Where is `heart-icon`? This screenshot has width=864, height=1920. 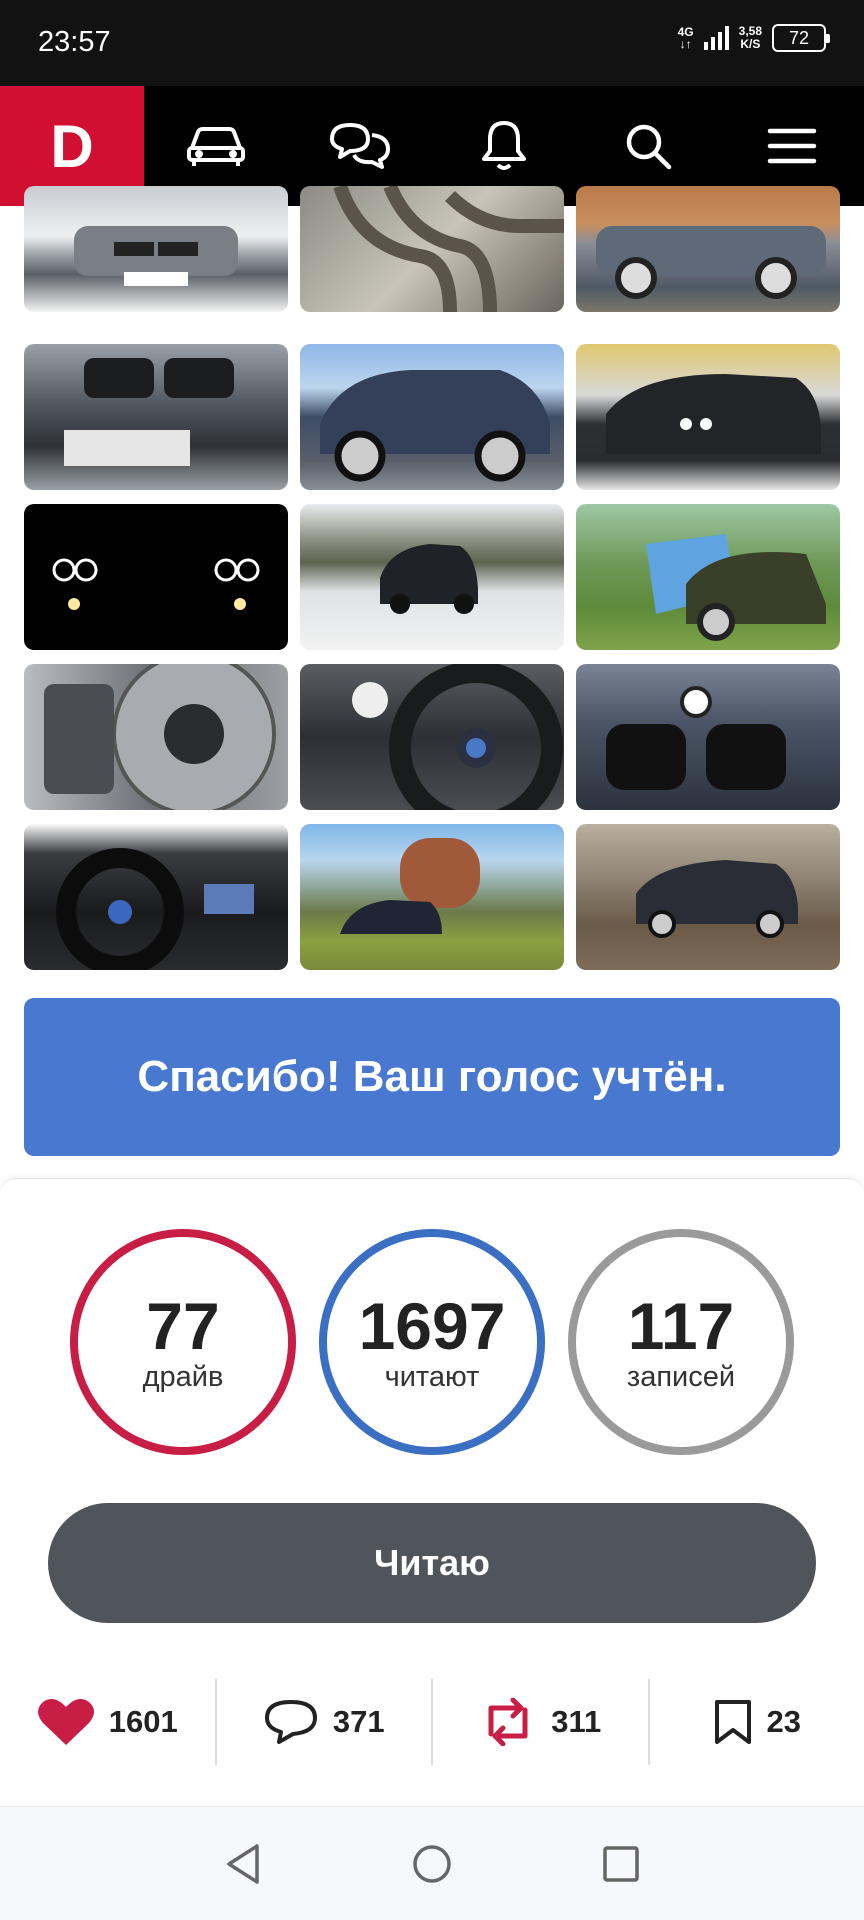
heart-icon is located at coordinates (65, 1721).